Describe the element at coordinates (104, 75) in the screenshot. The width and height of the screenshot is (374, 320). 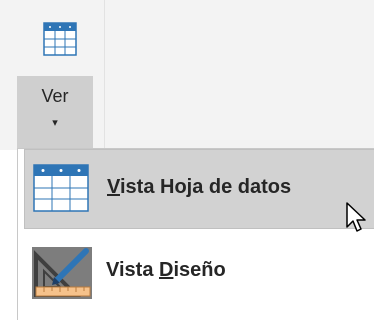
I see `ribbon-separator` at that location.